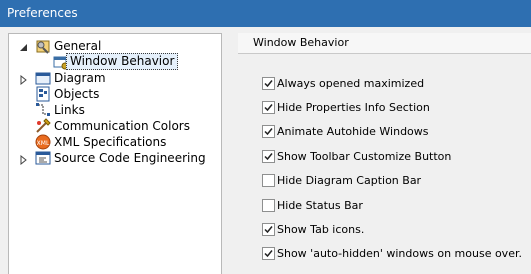 The image size is (531, 274). I want to click on tree-item-label: Diagram, so click(80, 78).